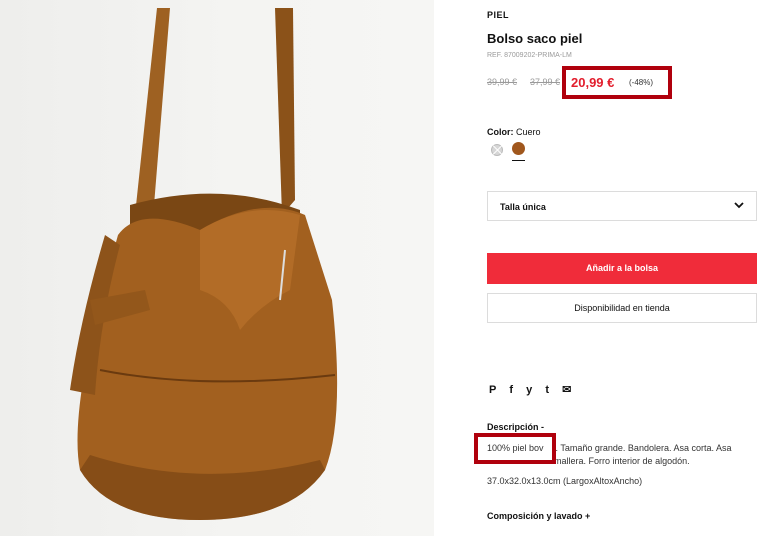  Describe the element at coordinates (535, 38) in the screenshot. I see `product-title: Bolso saco piel` at that location.